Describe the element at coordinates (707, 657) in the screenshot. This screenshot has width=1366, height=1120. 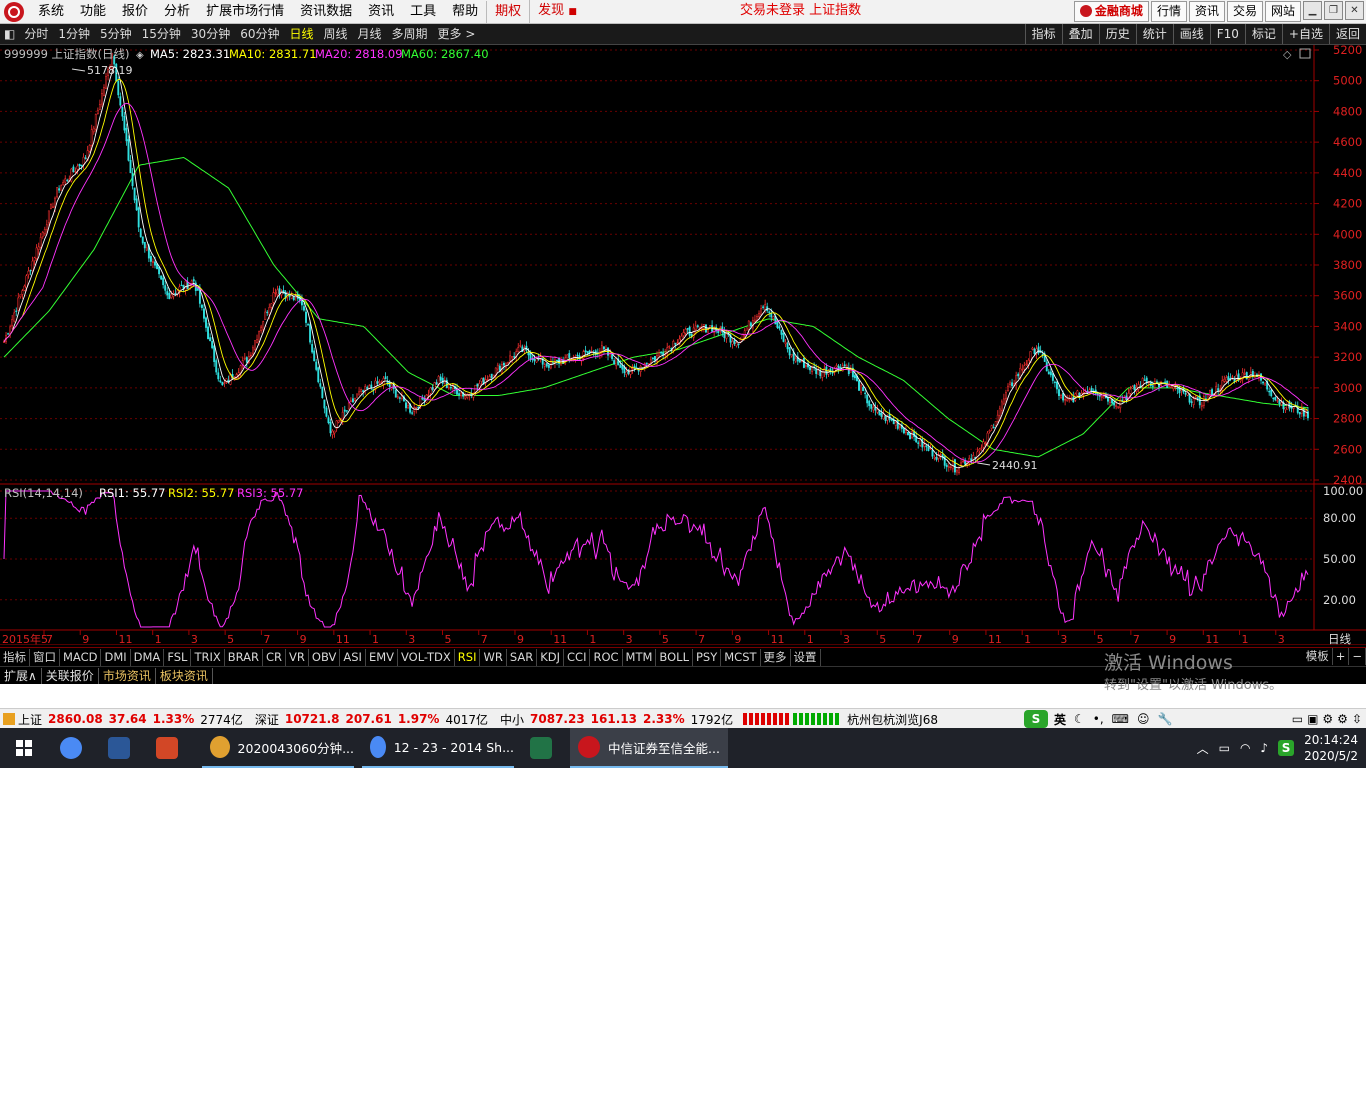
I see `indicator-tab-22: PSY` at that location.